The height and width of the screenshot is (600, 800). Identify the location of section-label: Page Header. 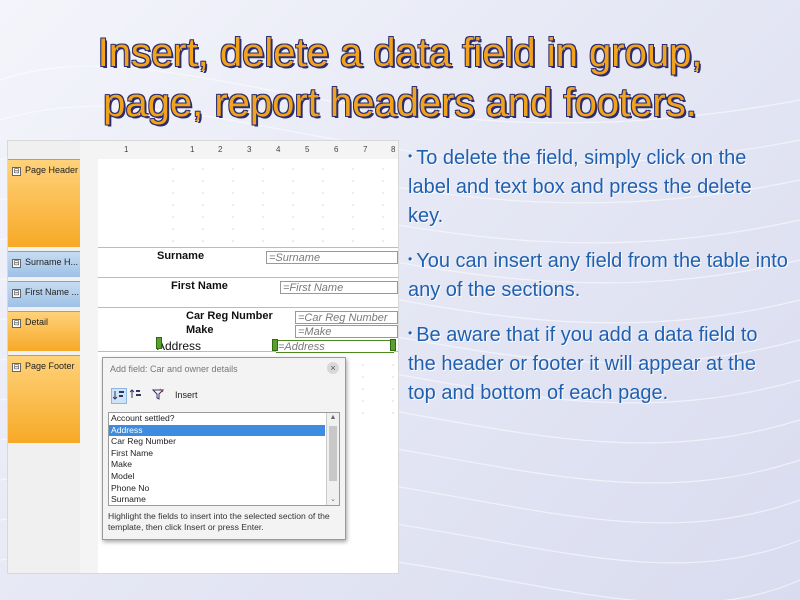
(52, 170).